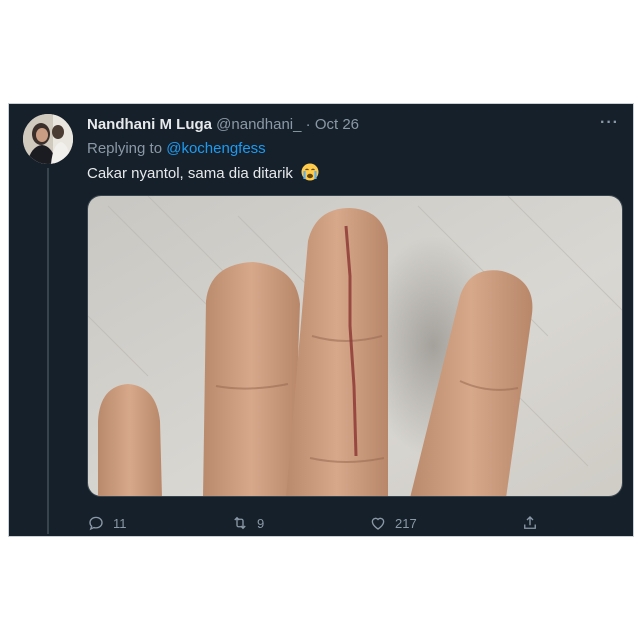  I want to click on author-name: Nandhani M Luga, so click(149, 124).